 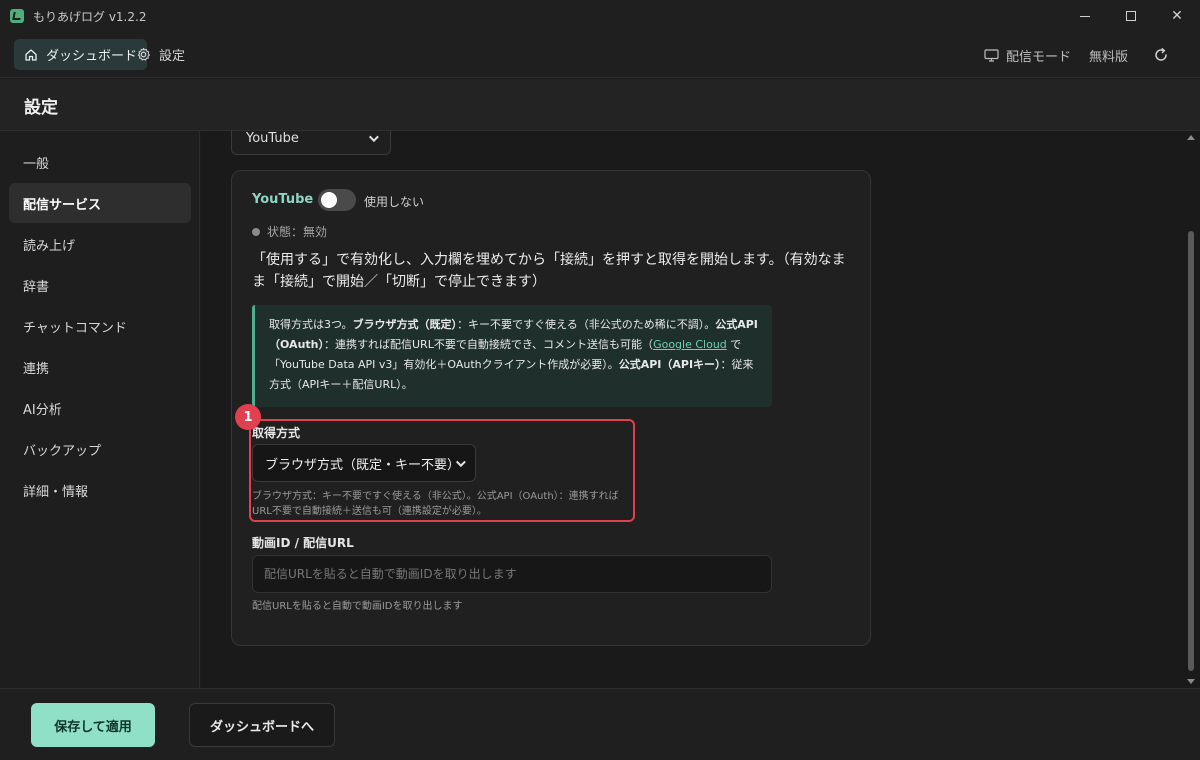 What do you see at coordinates (991, 55) in the screenshot?
I see `monitor-icon` at bounding box center [991, 55].